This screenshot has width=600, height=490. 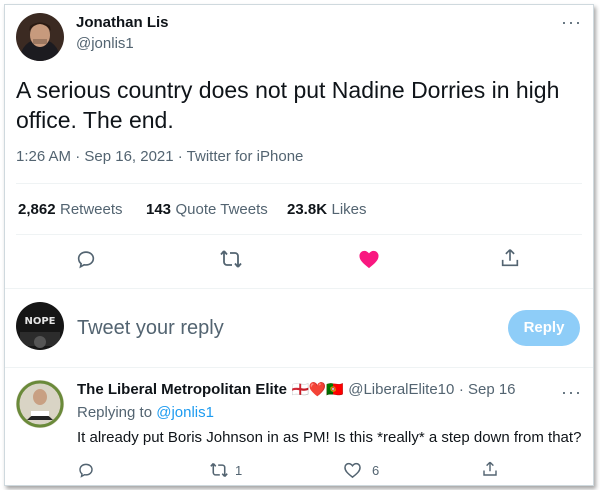 I want to click on reply-input: Tweet your reply, so click(x=277, y=328).